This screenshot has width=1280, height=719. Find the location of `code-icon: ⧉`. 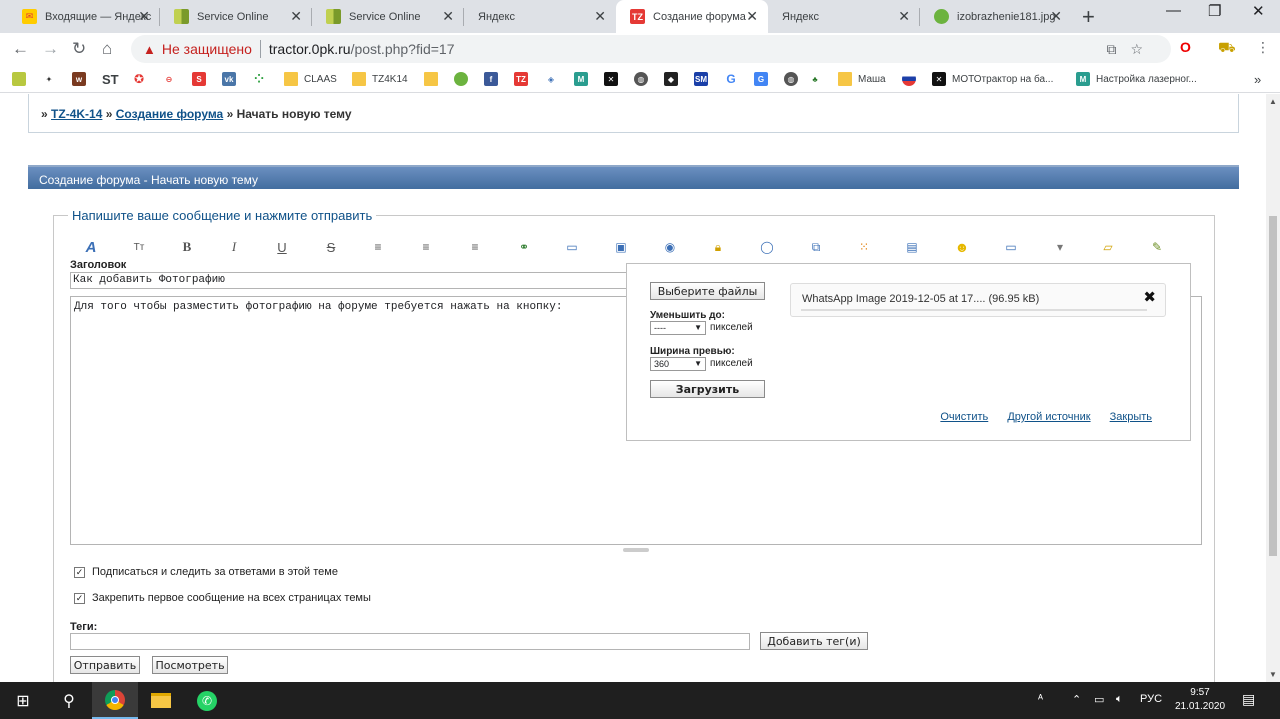

code-icon: ⧉ is located at coordinates (816, 247).